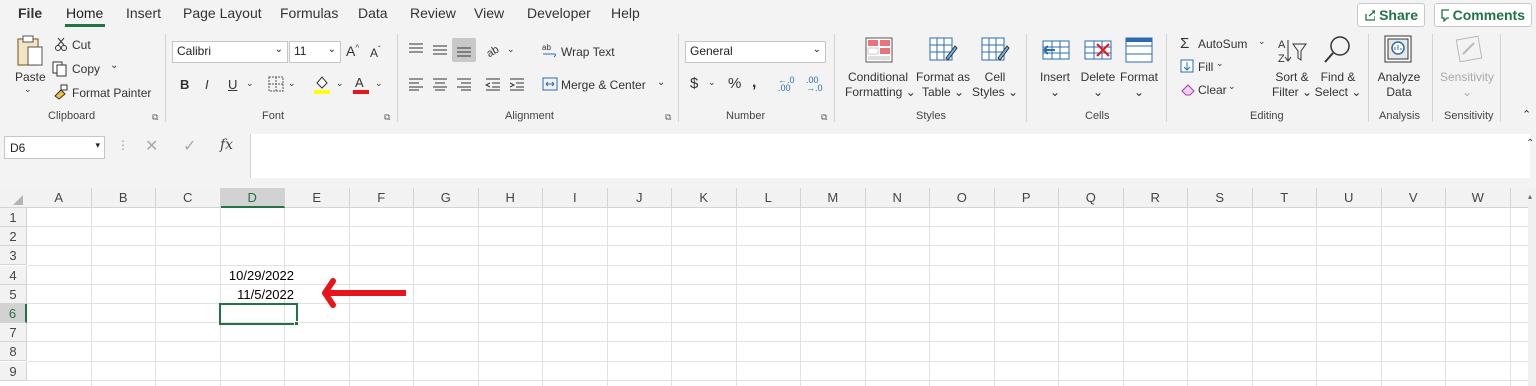 The height and width of the screenshot is (386, 1536). I want to click on active-cell-d6, so click(258, 314).